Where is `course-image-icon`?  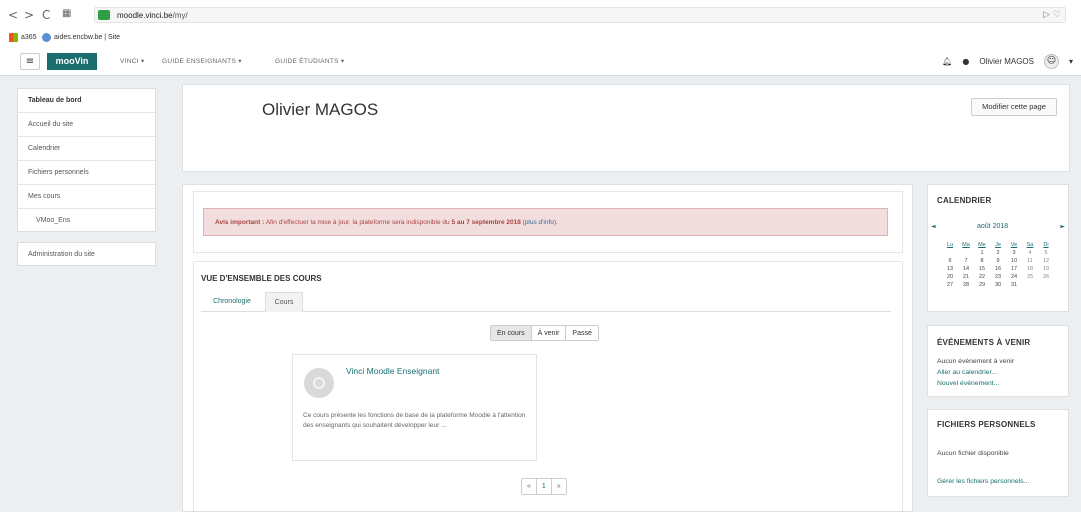
course-image-icon is located at coordinates (319, 383).